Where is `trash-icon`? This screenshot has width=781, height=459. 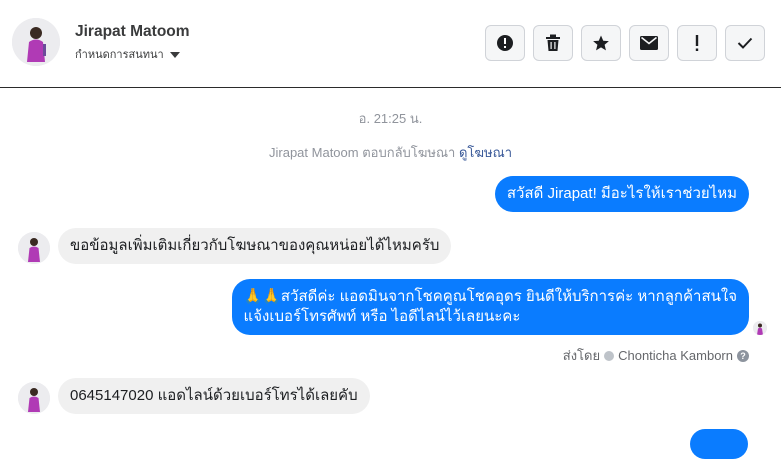
trash-icon is located at coordinates (553, 43).